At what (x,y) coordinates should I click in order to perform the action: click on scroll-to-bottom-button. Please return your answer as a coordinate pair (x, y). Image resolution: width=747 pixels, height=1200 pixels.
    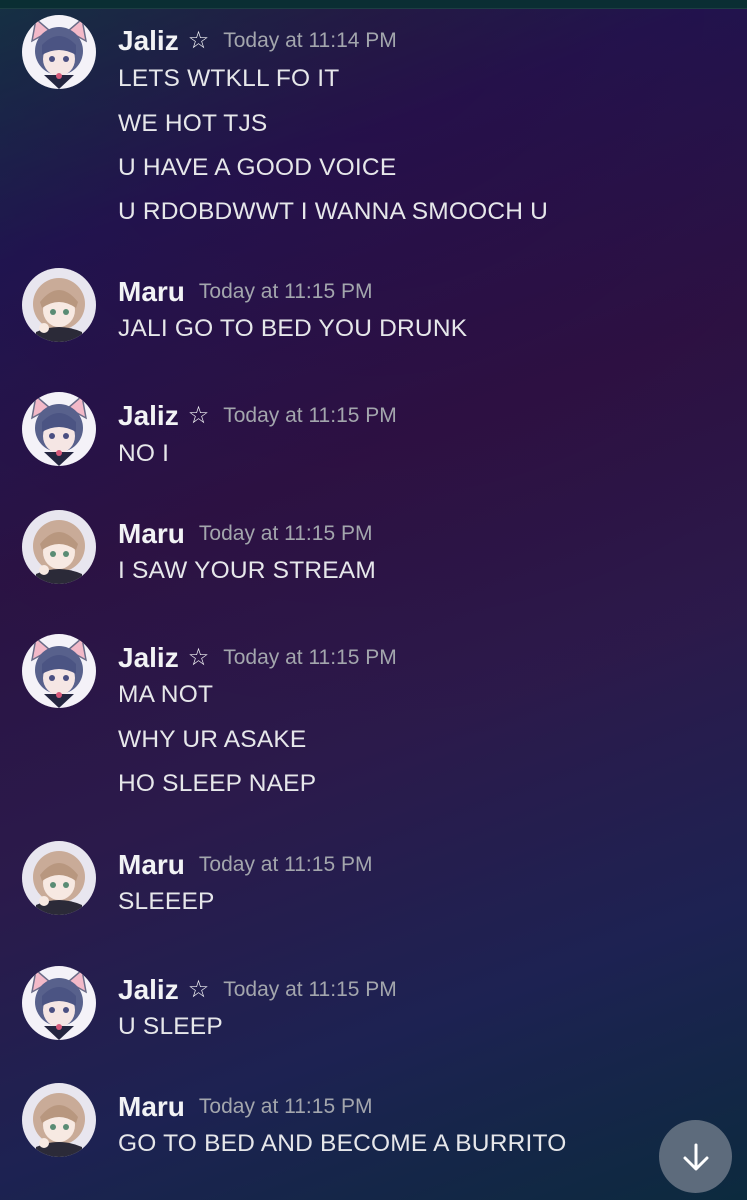
    Looking at the image, I should click on (695, 1156).